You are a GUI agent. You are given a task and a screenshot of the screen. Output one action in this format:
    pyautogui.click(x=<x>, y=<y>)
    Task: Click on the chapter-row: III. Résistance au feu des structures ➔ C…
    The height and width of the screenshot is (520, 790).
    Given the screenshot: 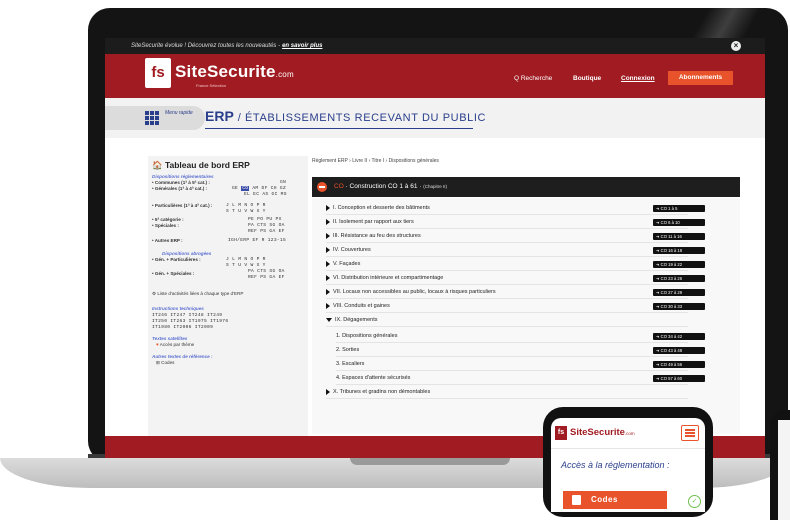 What is the action you would take?
    pyautogui.click(x=515, y=237)
    